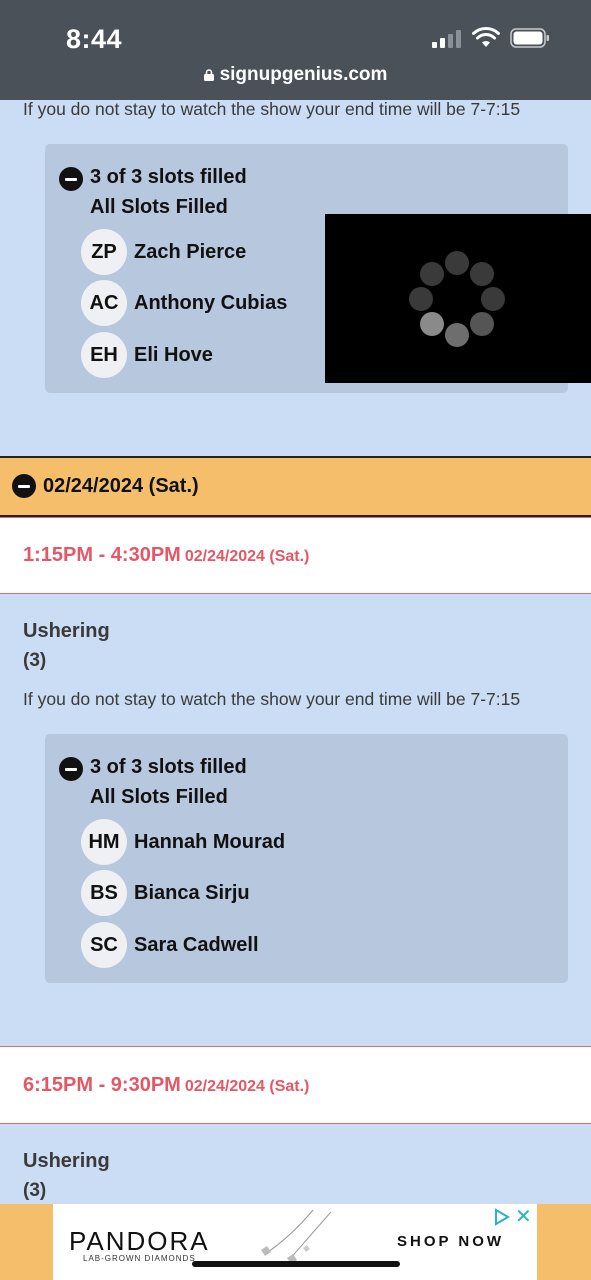 The width and height of the screenshot is (591, 1280). Describe the element at coordinates (104, 303) in the screenshot. I see `avatar: AC` at that location.